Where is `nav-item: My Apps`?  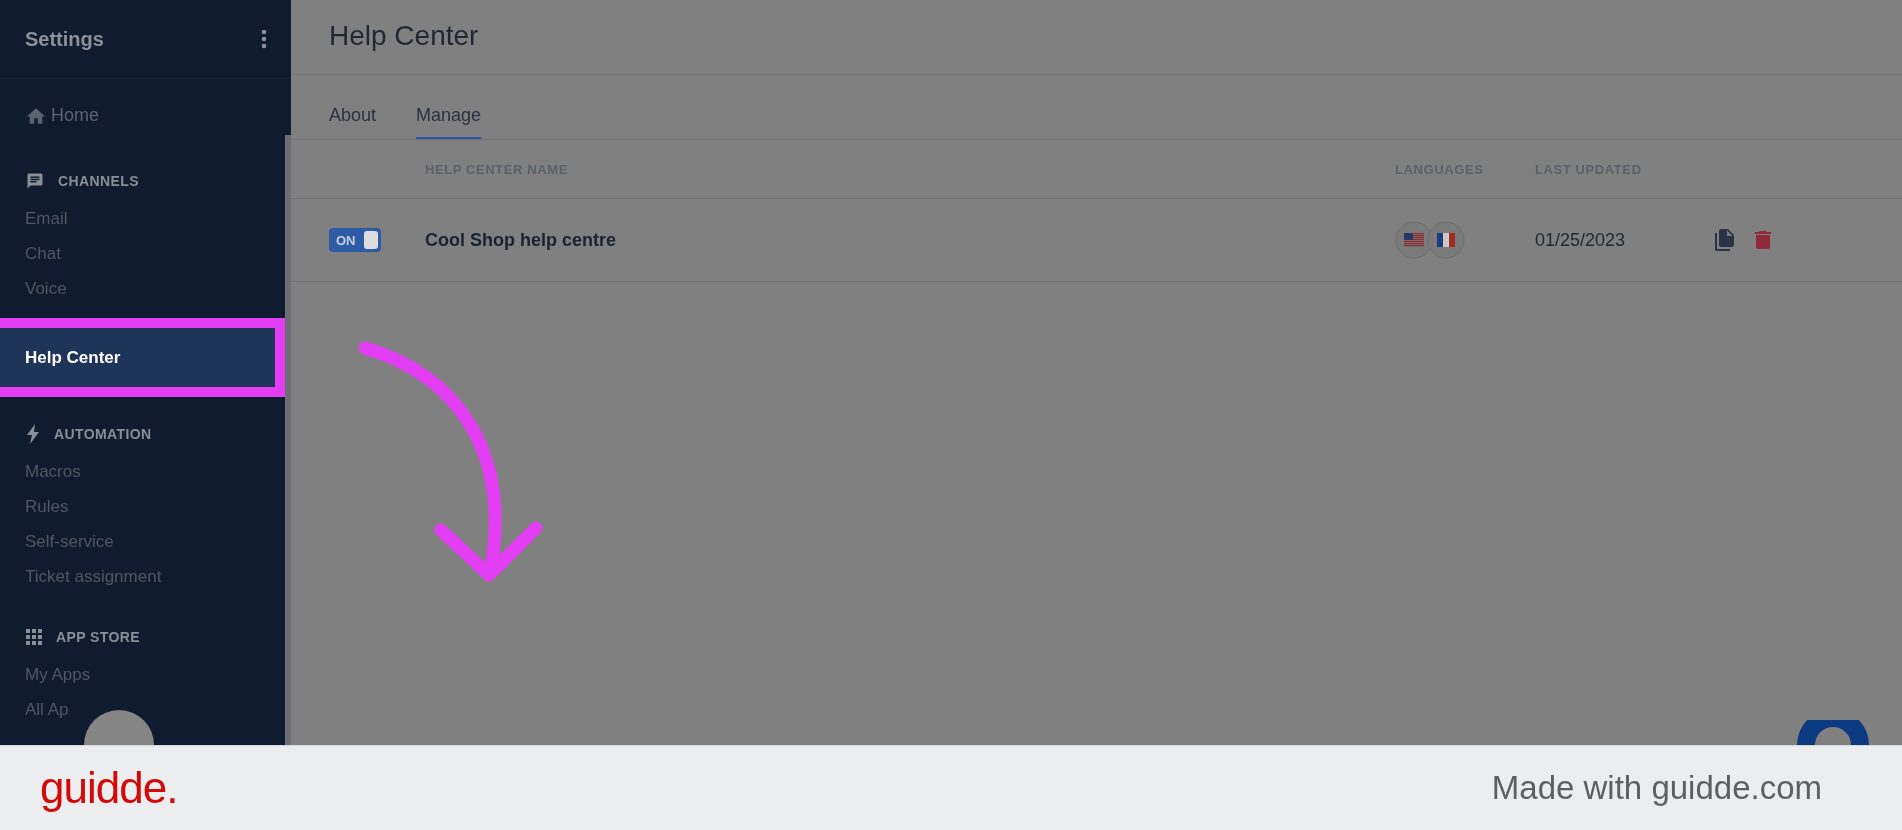
nav-item: My Apps is located at coordinates (45, 674).